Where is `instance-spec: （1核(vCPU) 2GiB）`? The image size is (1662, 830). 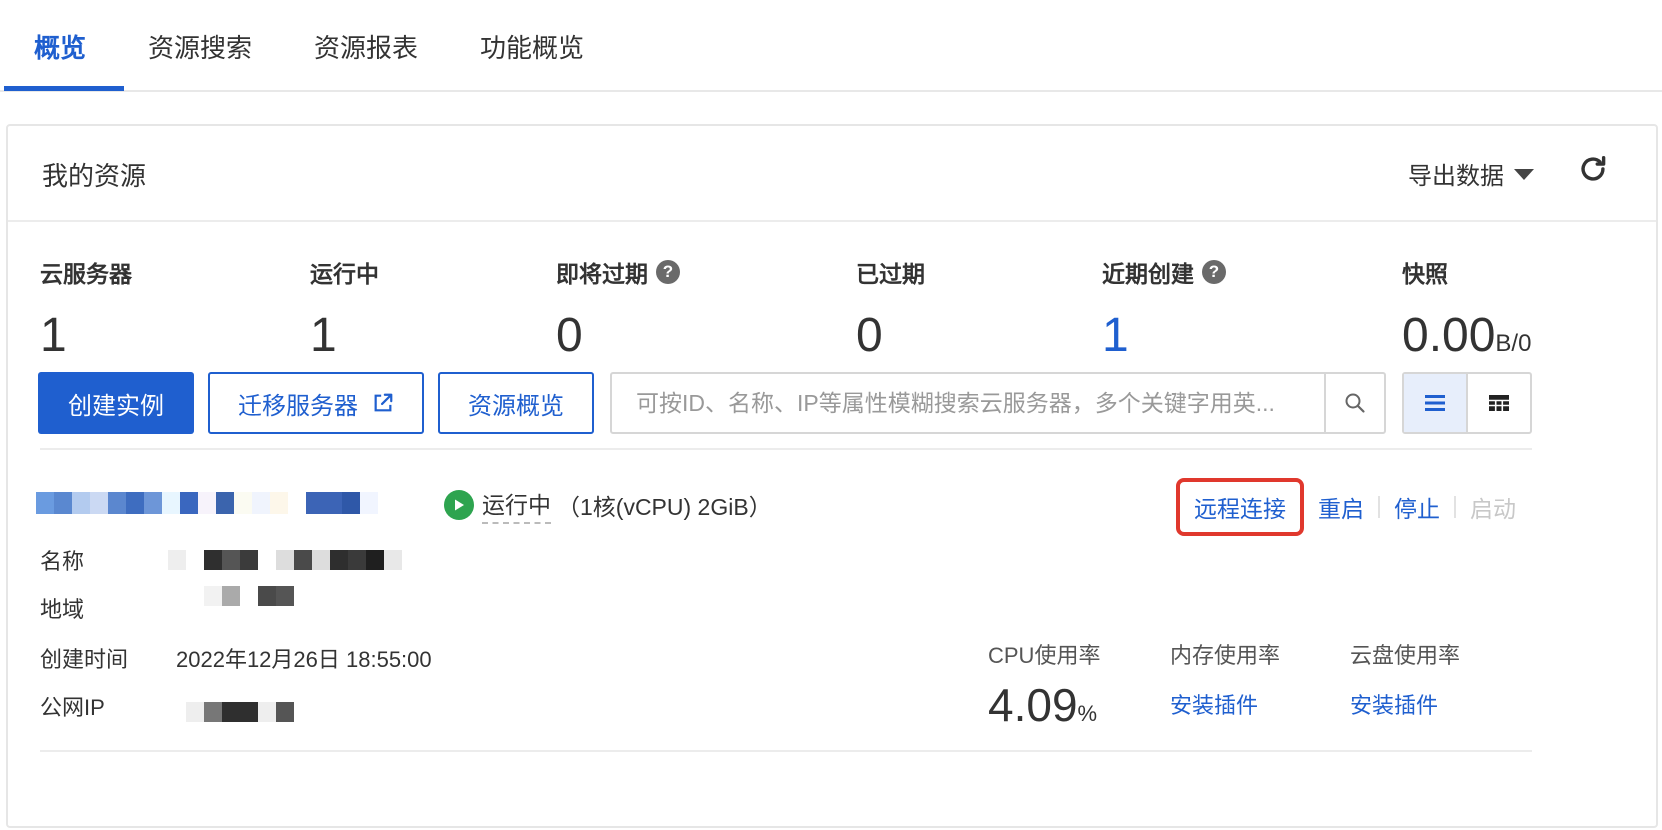 instance-spec: （1核(vCPU) 2GiB） is located at coordinates (664, 507).